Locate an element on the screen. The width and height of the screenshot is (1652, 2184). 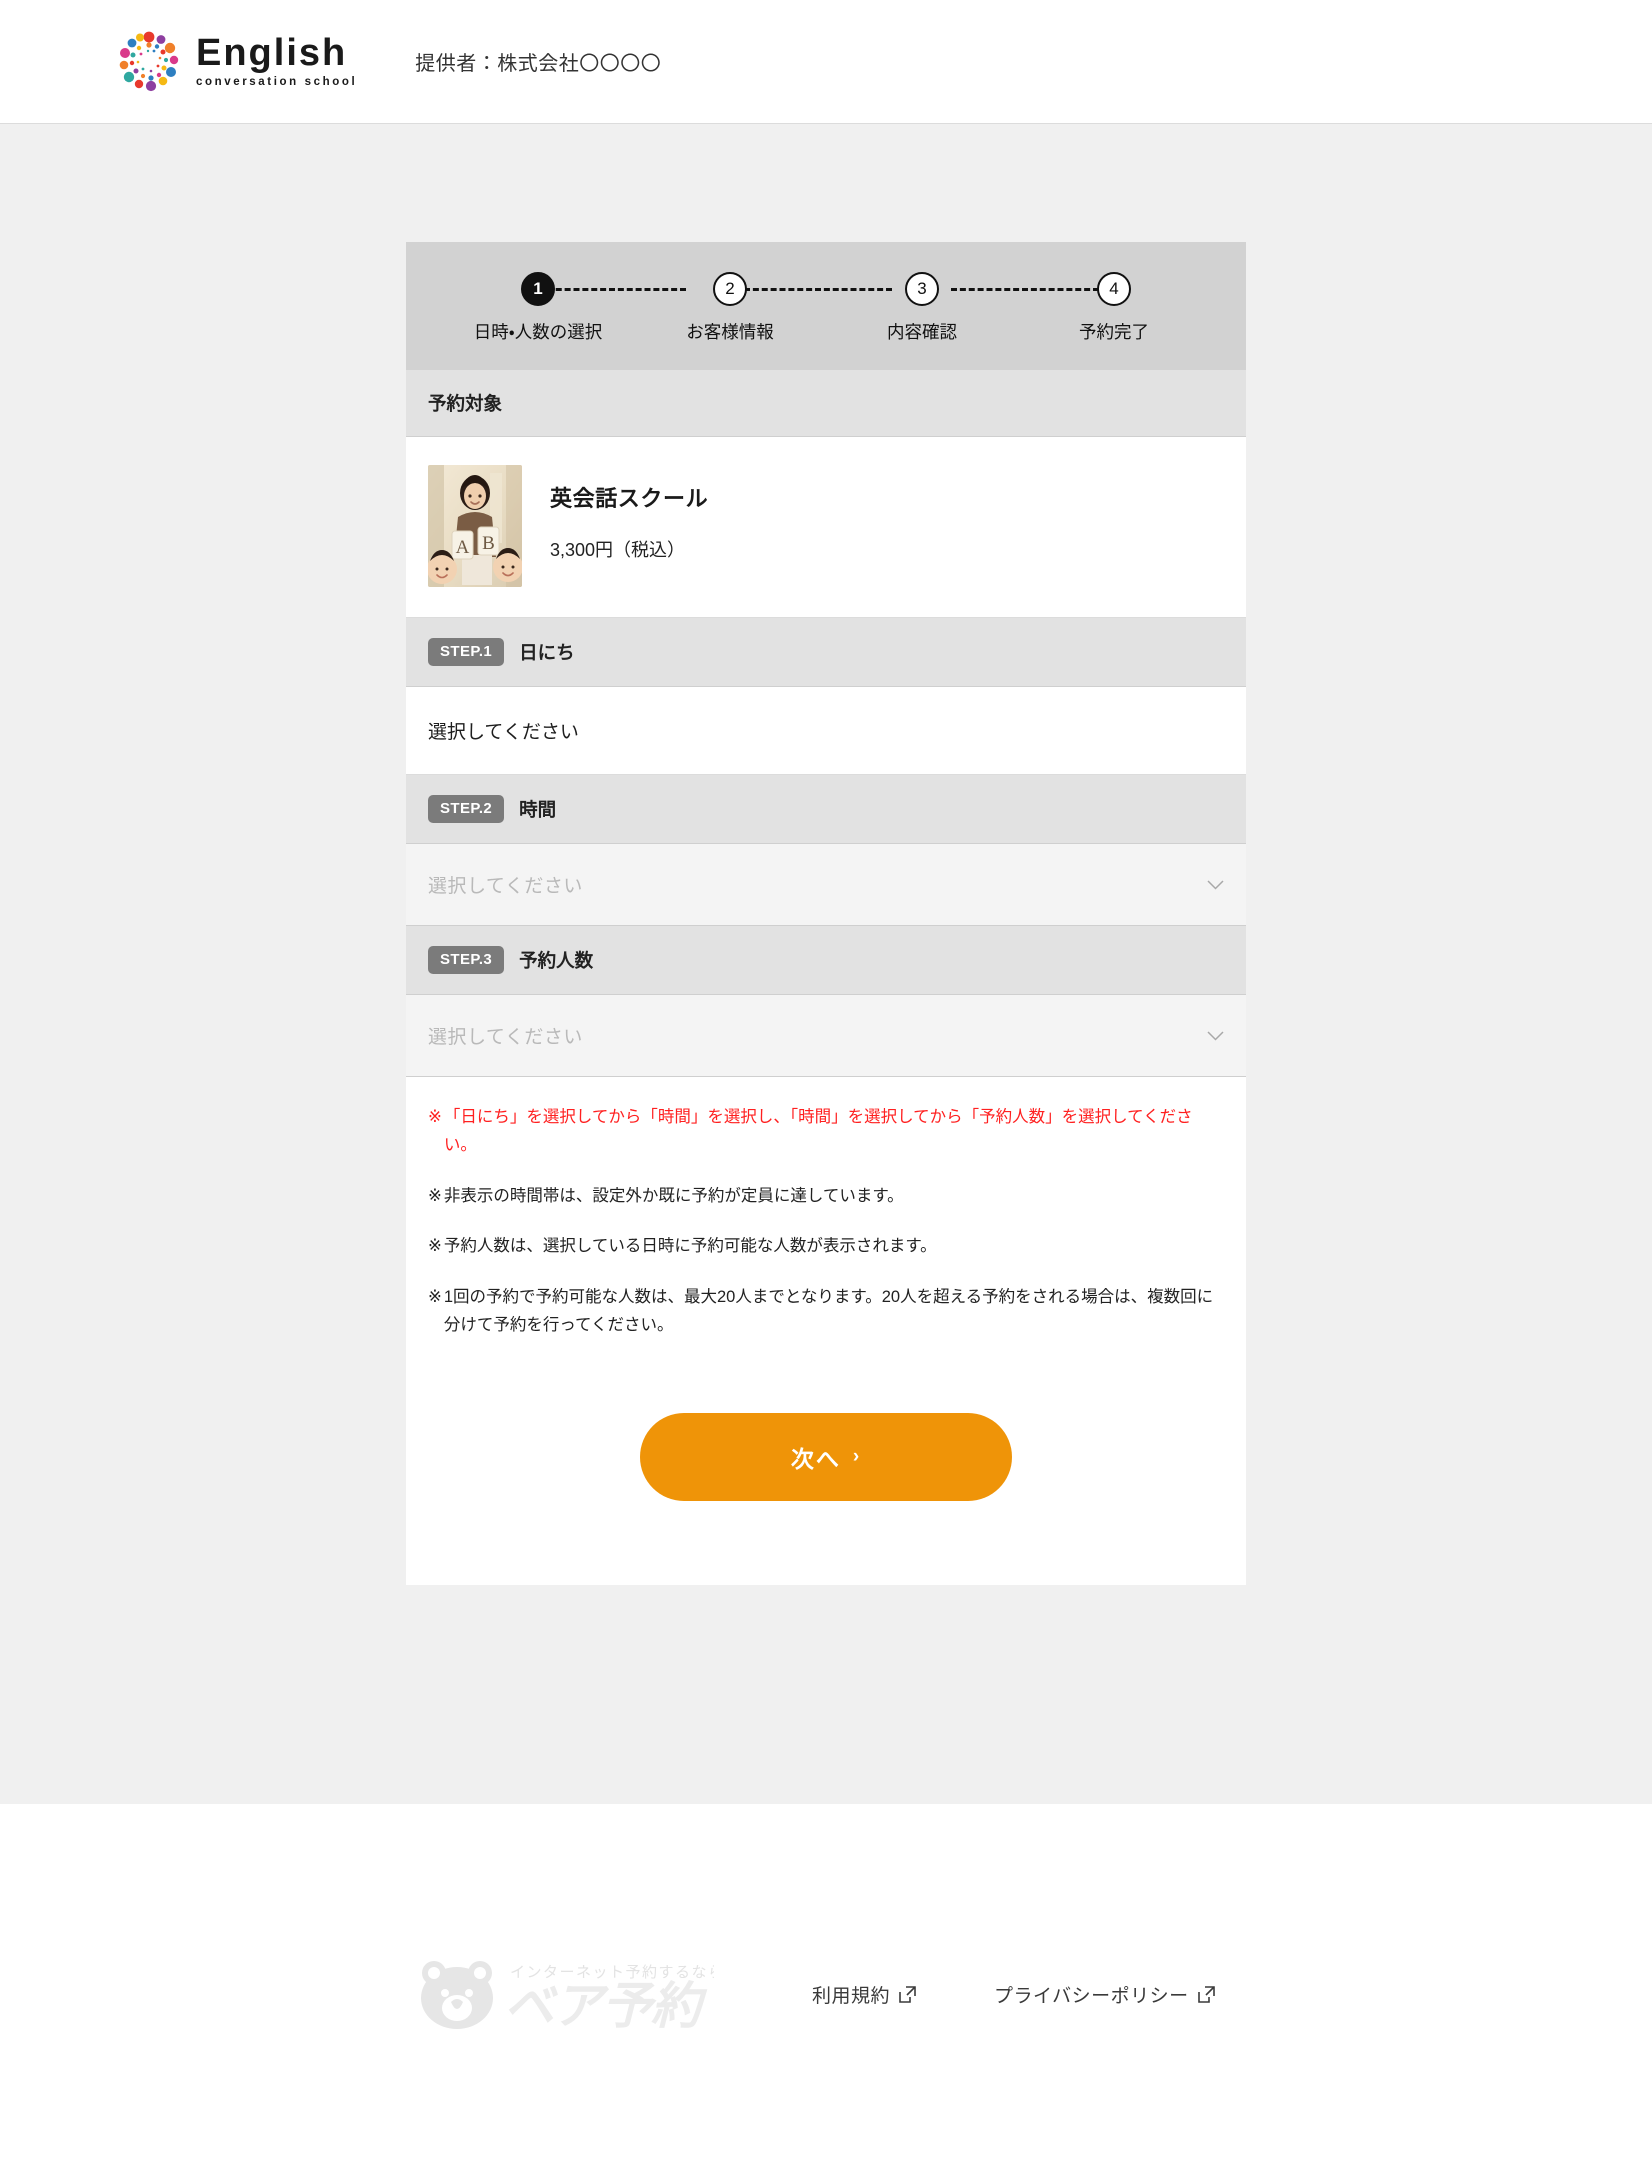
people-select-placeholder: 選択してください is located at coordinates (505, 1037).